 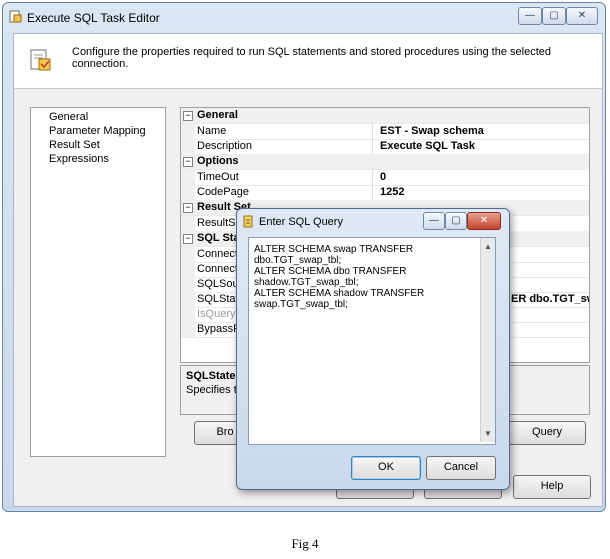 I want to click on help-button: Help, so click(x=552, y=487).